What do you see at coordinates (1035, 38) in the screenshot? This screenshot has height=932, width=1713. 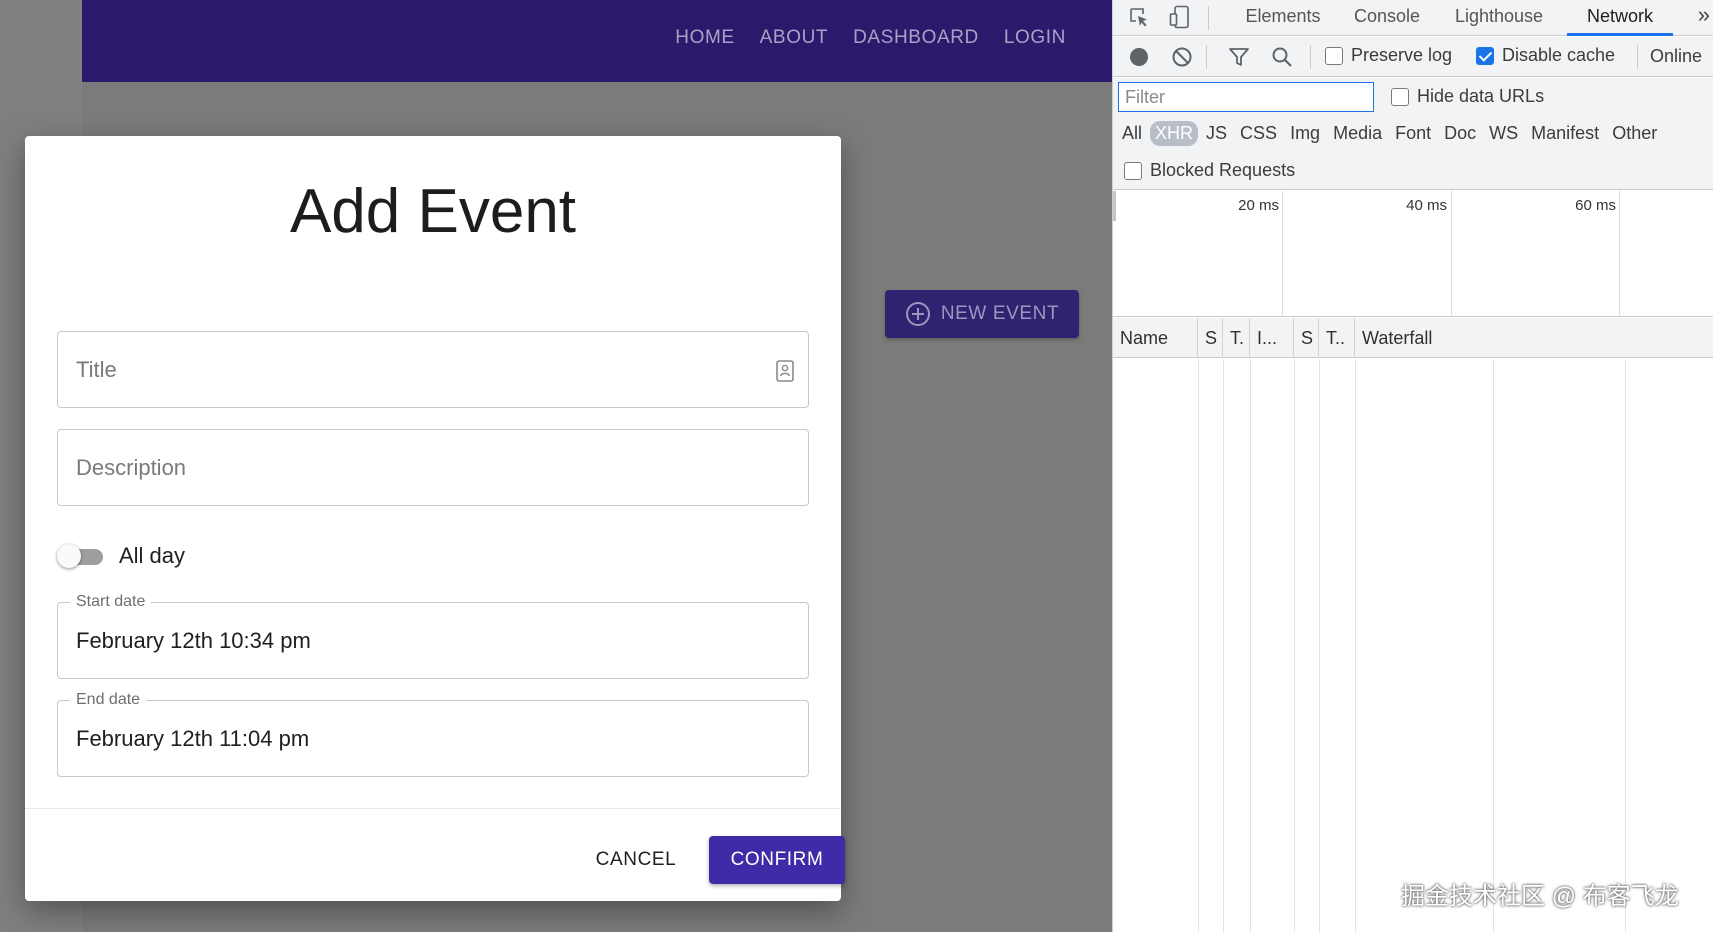 I see `nav-link-login: LOGIN` at bounding box center [1035, 38].